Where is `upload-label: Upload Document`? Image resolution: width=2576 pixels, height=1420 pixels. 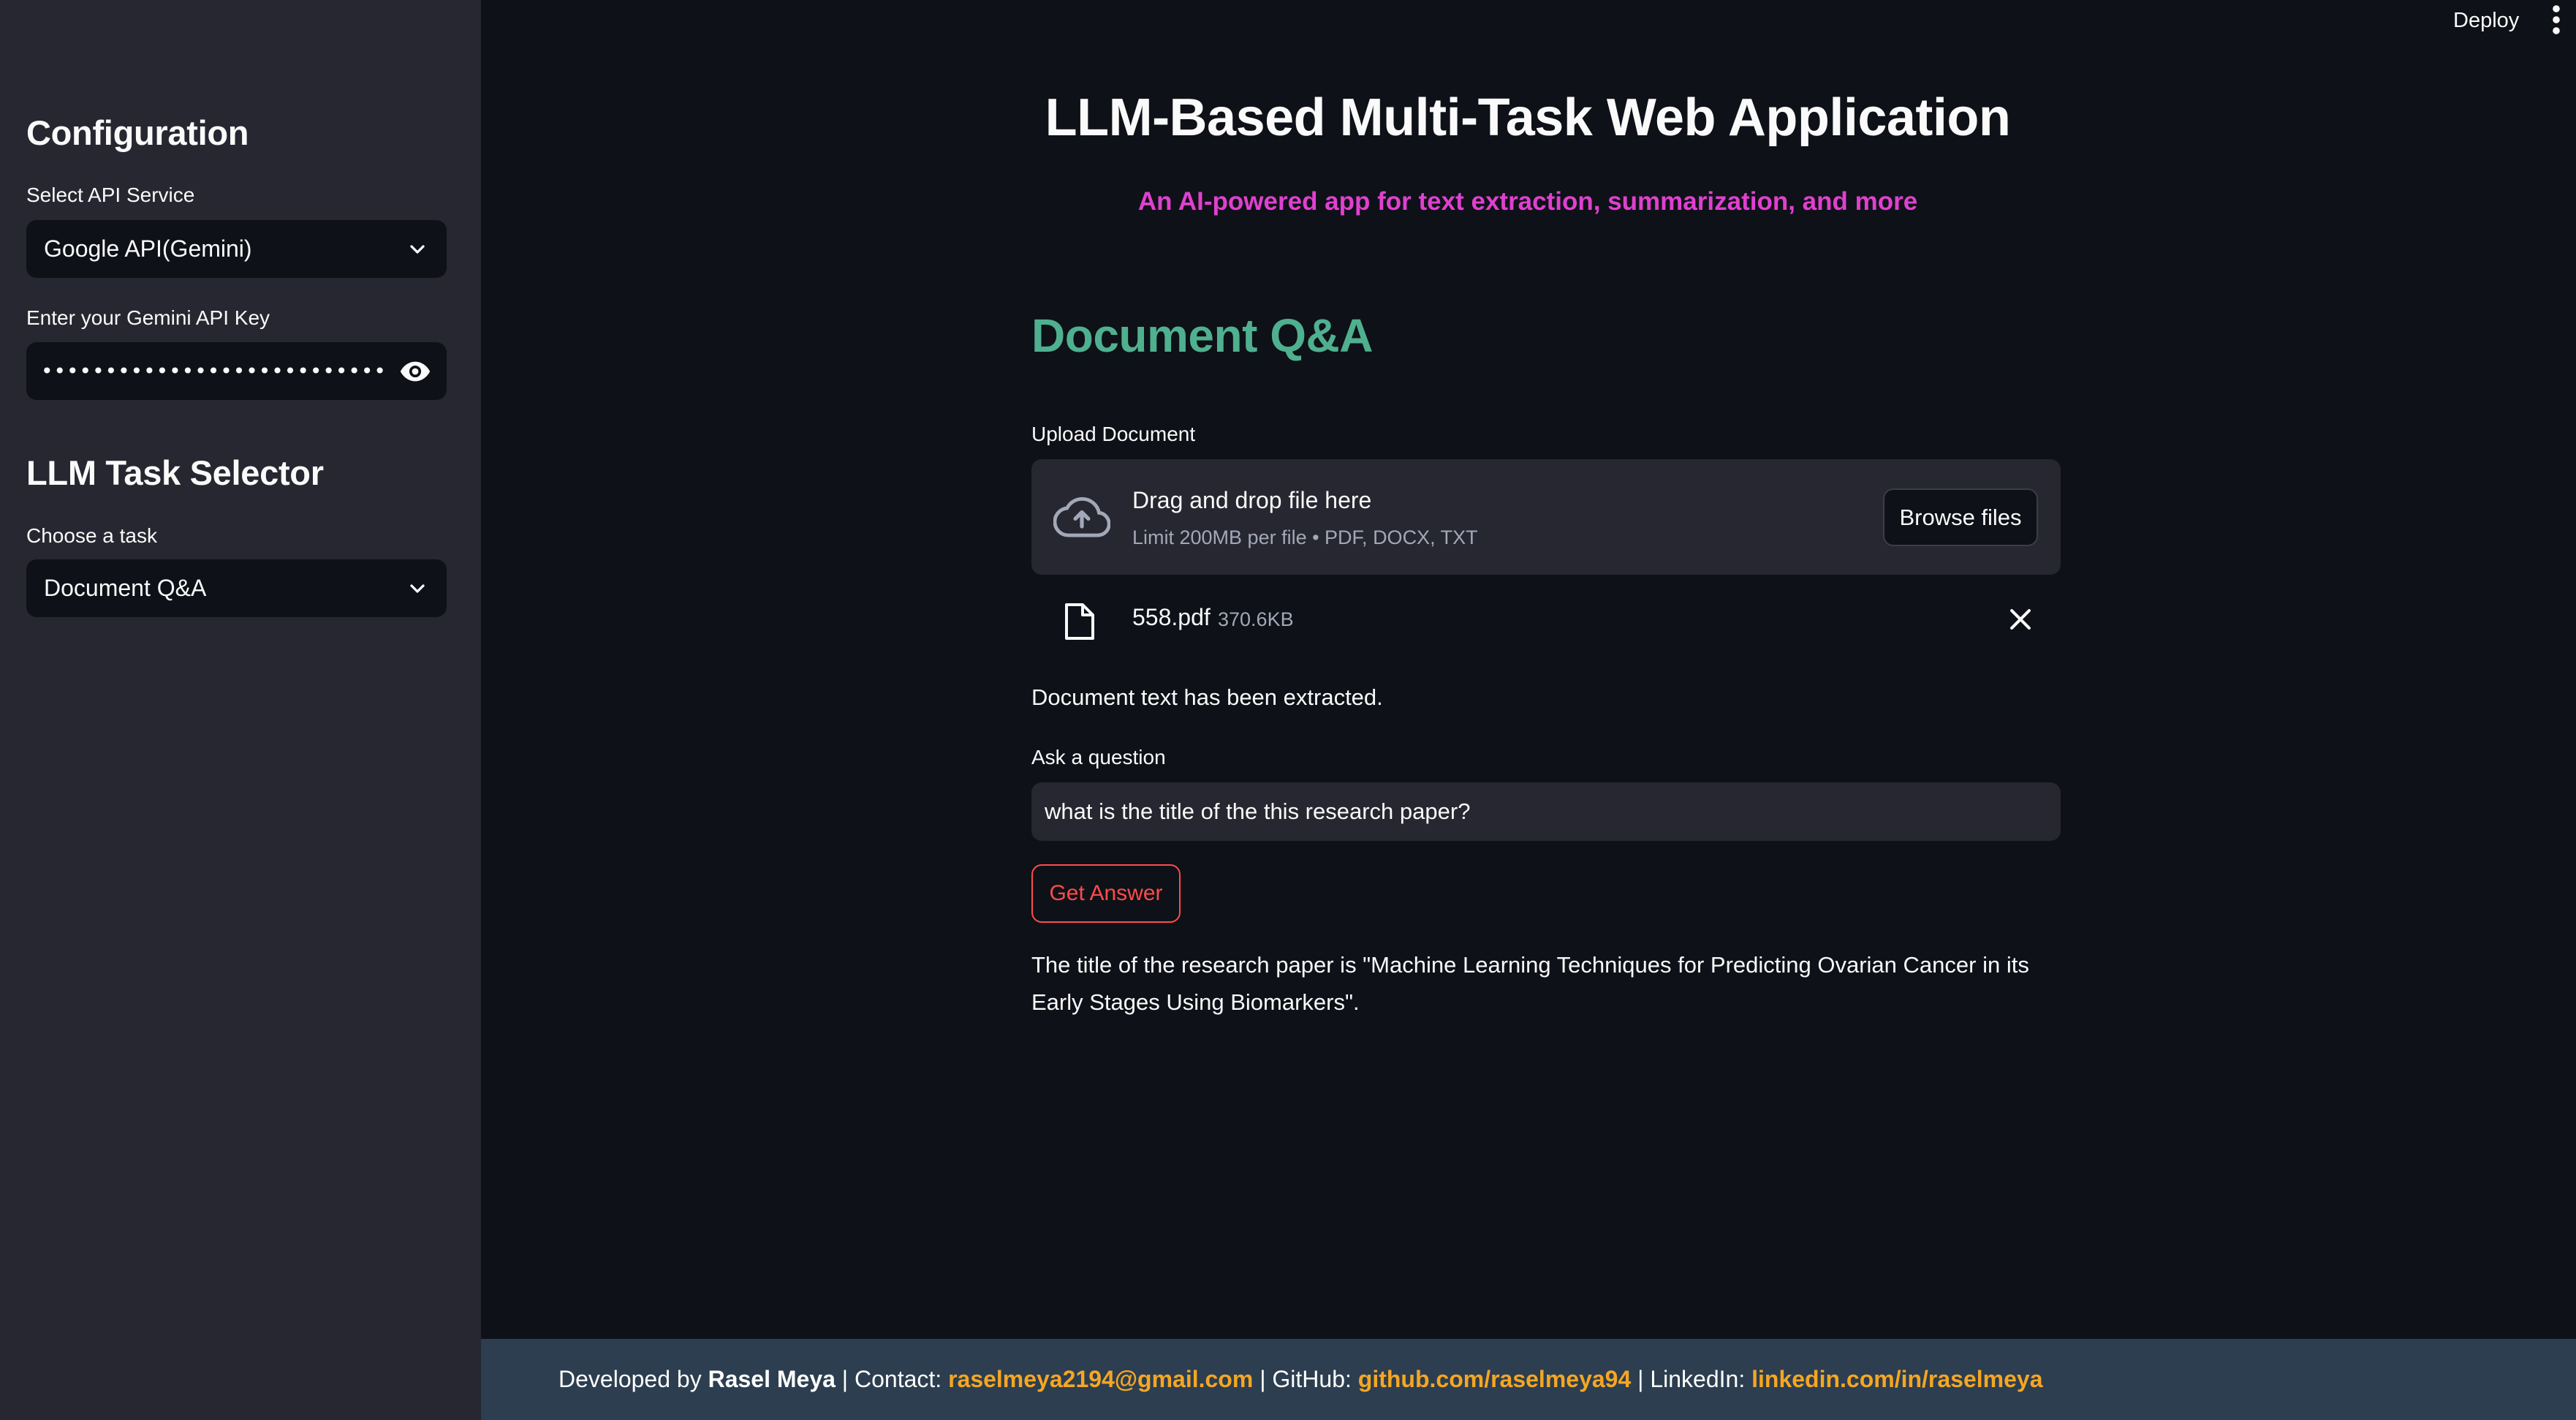 upload-label: Upload Document is located at coordinates (1113, 434).